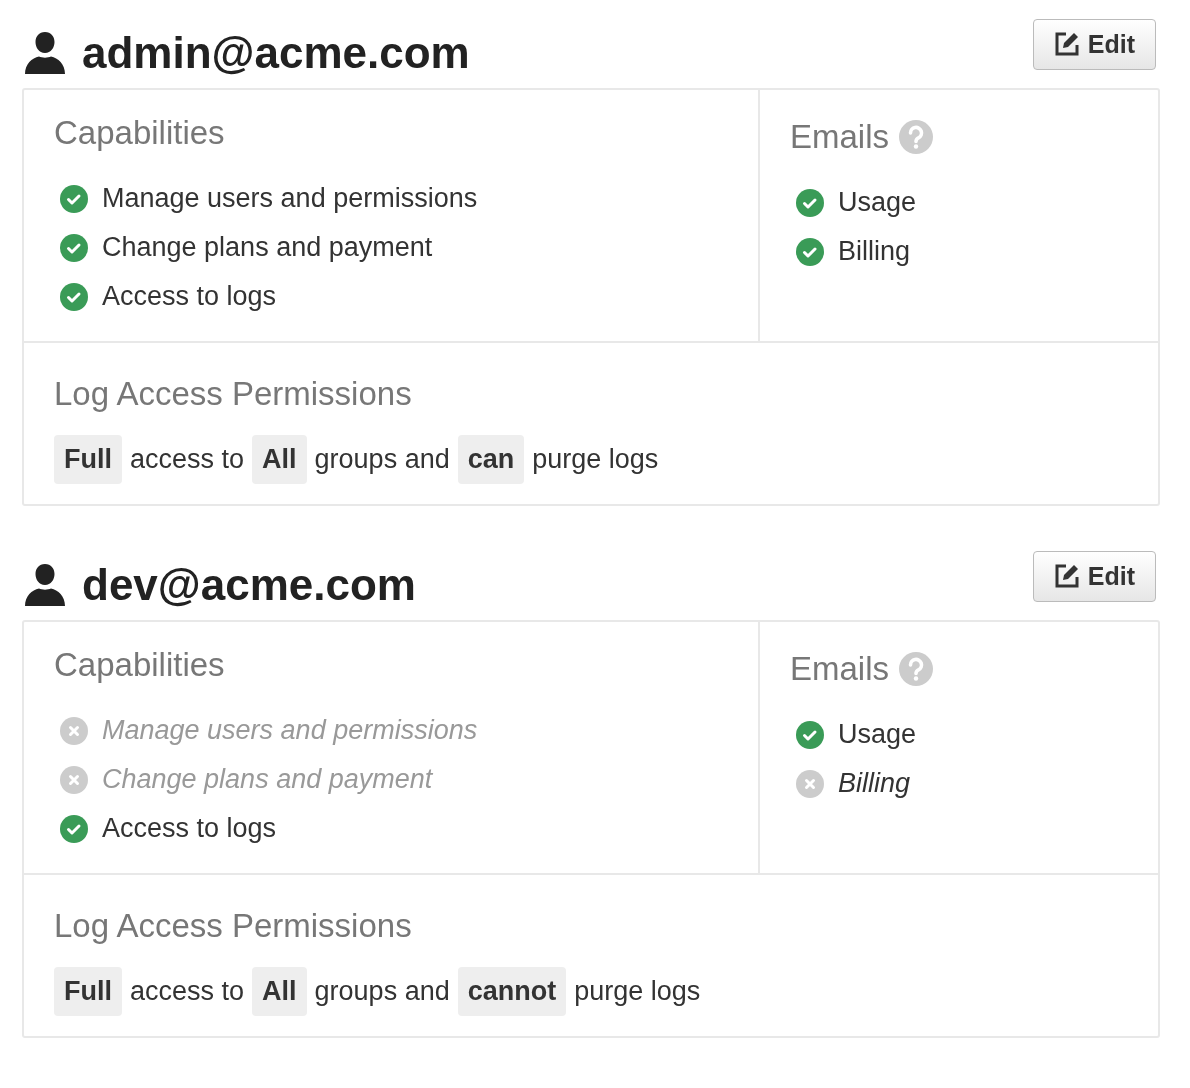 This screenshot has height=1088, width=1190. What do you see at coordinates (491, 459) in the screenshot?
I see `permission-tag: can` at bounding box center [491, 459].